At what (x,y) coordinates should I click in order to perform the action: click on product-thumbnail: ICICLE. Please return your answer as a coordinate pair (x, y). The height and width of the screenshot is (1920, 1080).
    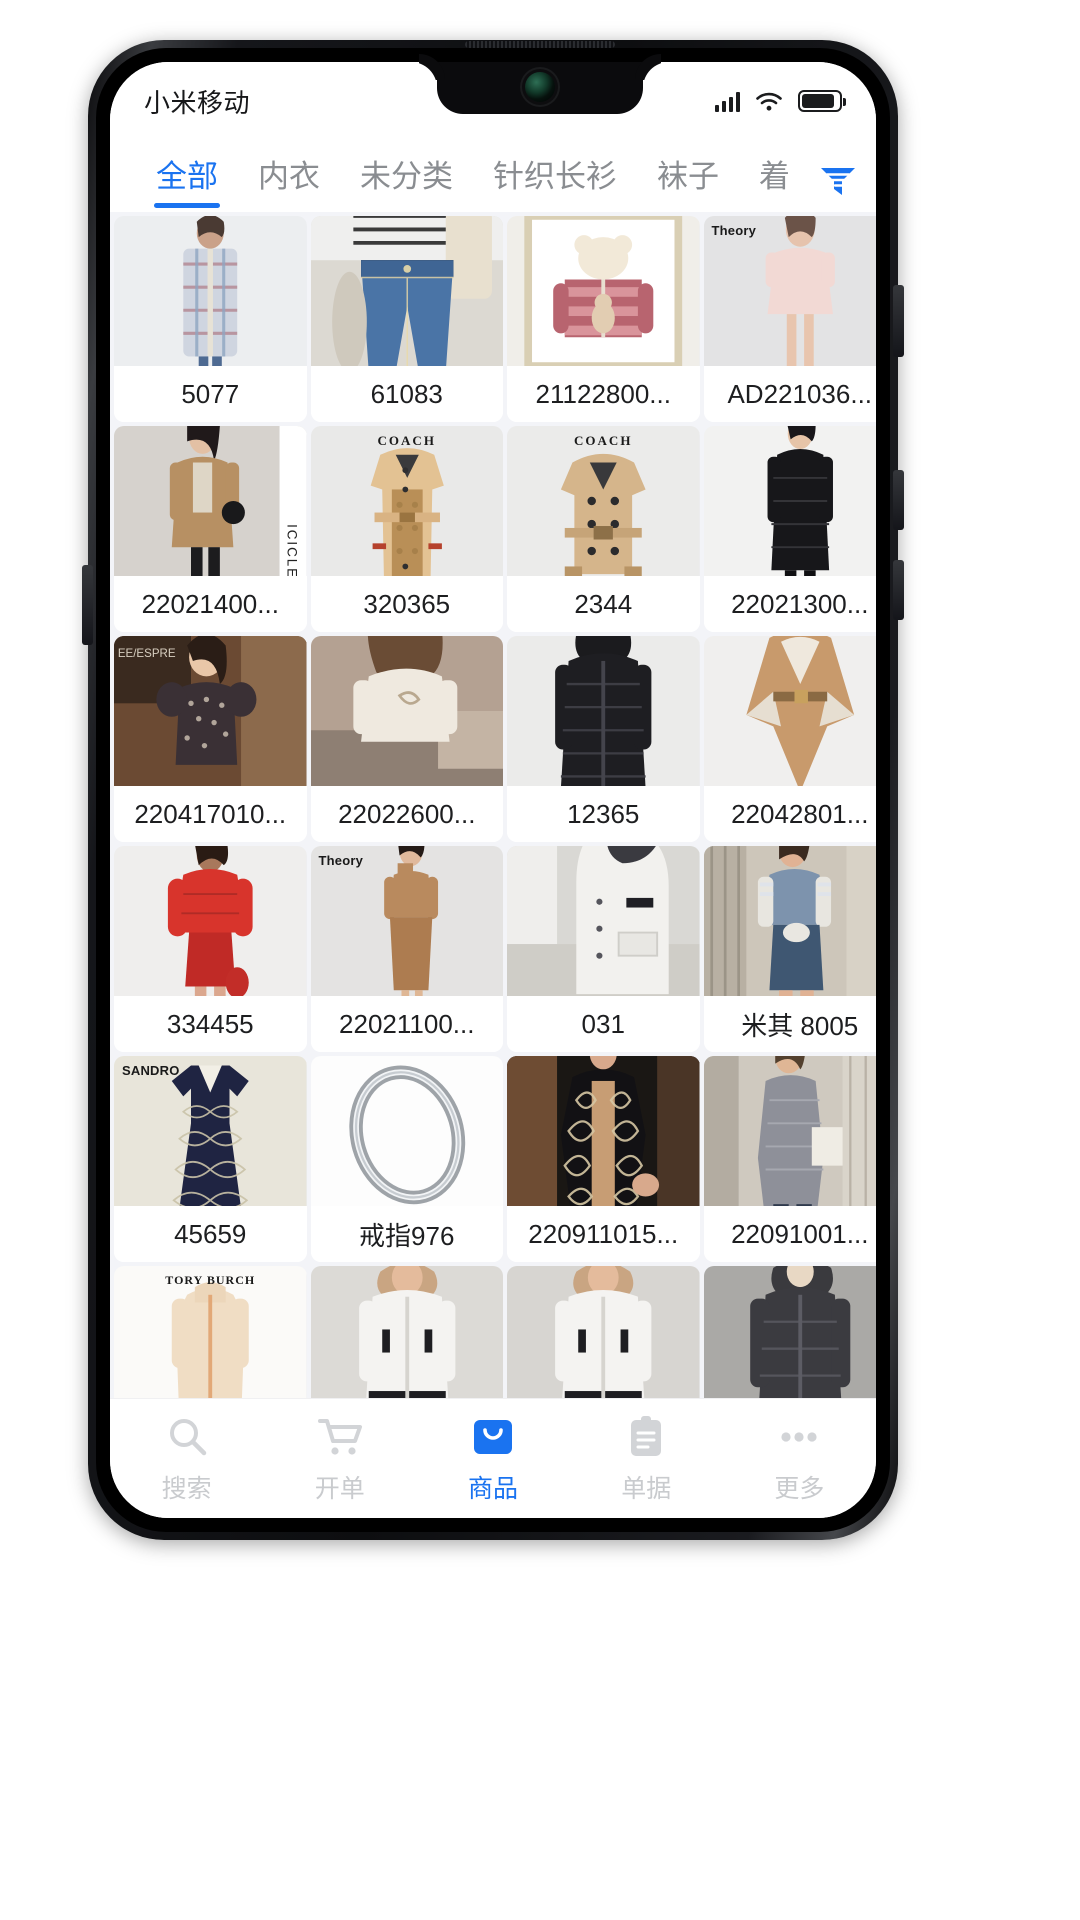
    Looking at the image, I should click on (210, 501).